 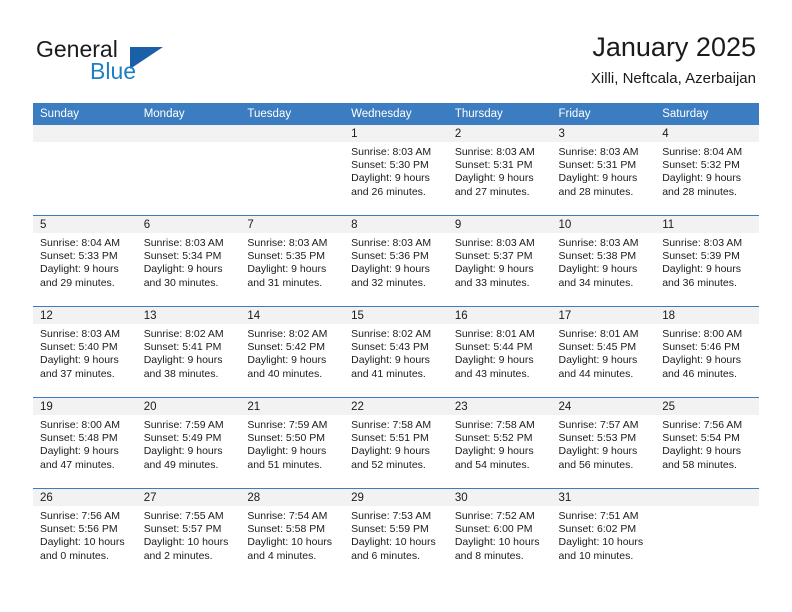 I want to click on daylight-text: and 31 minutes., so click(x=285, y=282).